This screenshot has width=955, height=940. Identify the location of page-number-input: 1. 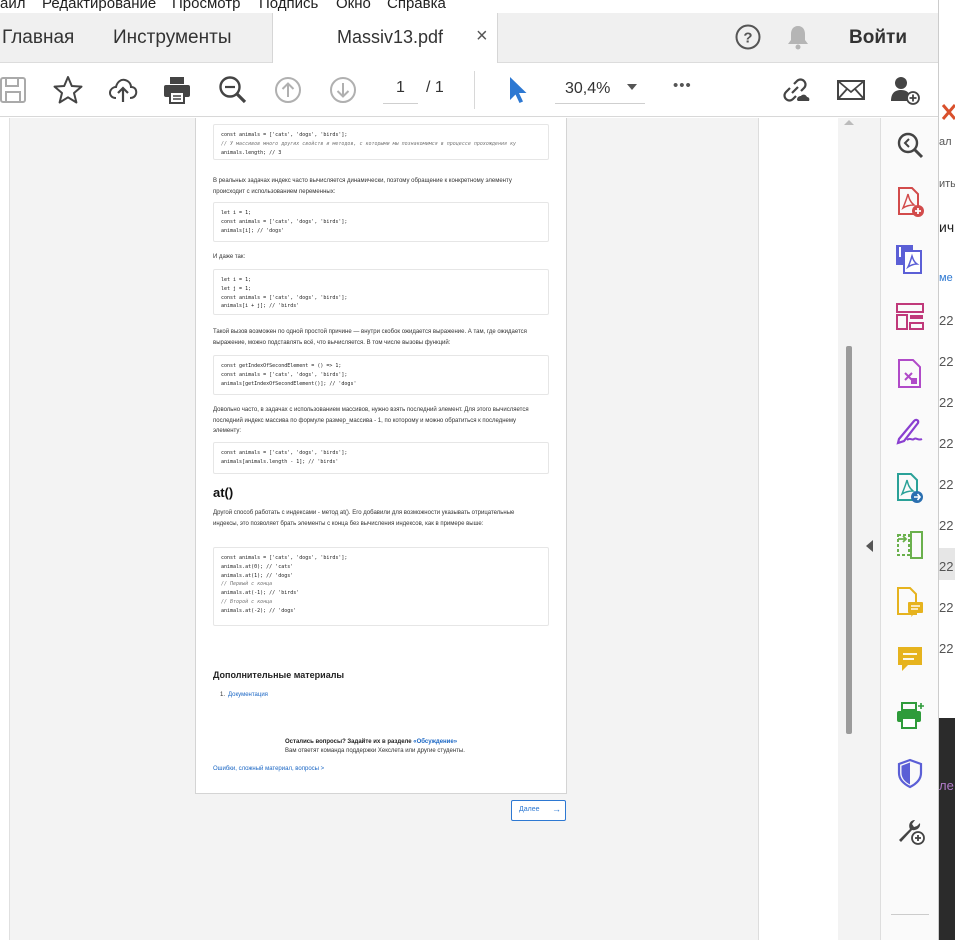
(400, 90).